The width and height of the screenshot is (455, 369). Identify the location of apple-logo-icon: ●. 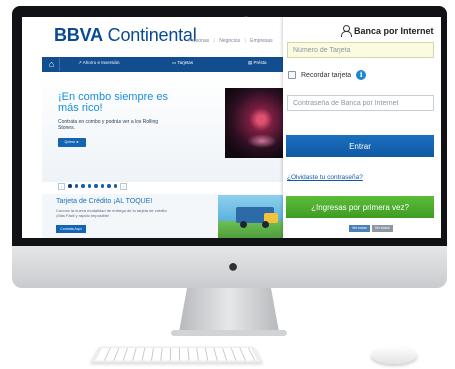
(233, 266).